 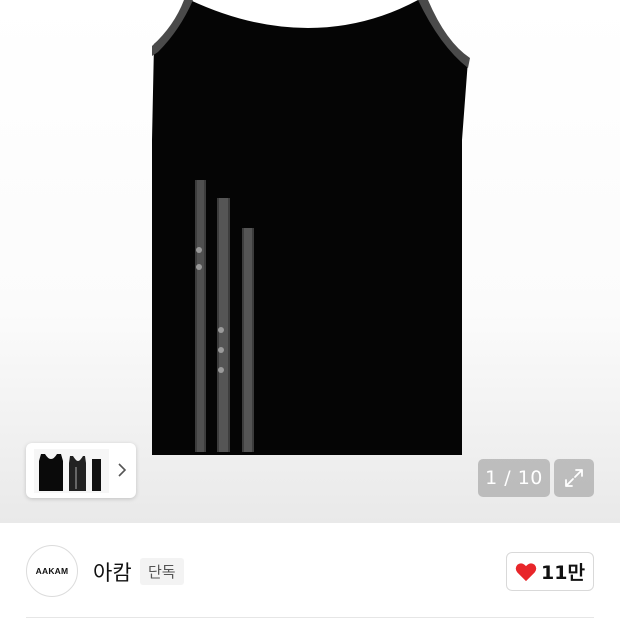 I want to click on divider, so click(x=310, y=617).